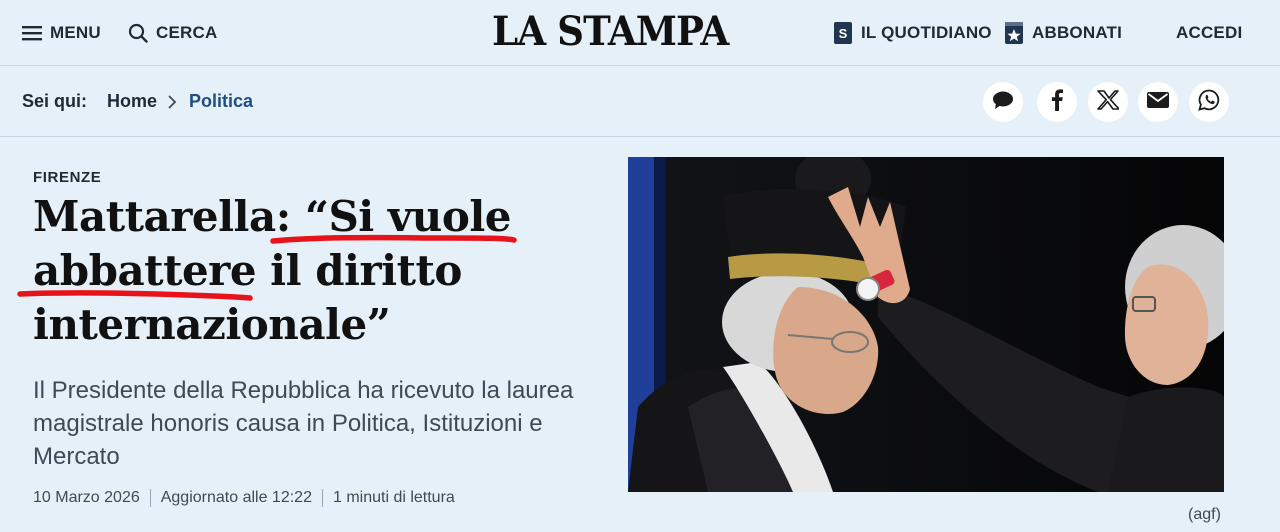 This screenshot has width=1280, height=532. I want to click on menu-button: MENU, so click(61, 33).